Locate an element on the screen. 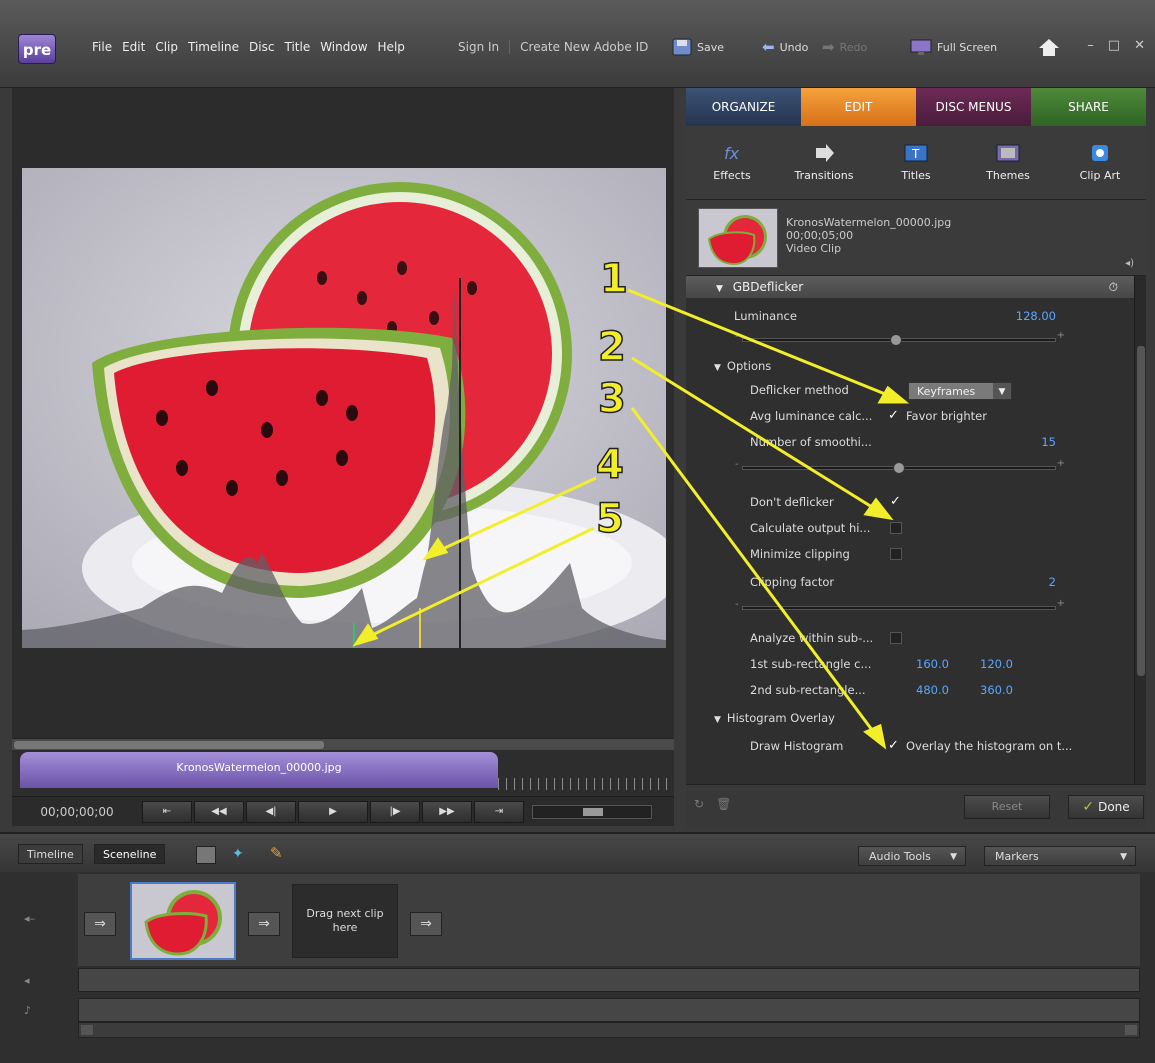 The height and width of the screenshot is (1063, 1155). chevron-down-icon: ▼ is located at coordinates (1123, 857).